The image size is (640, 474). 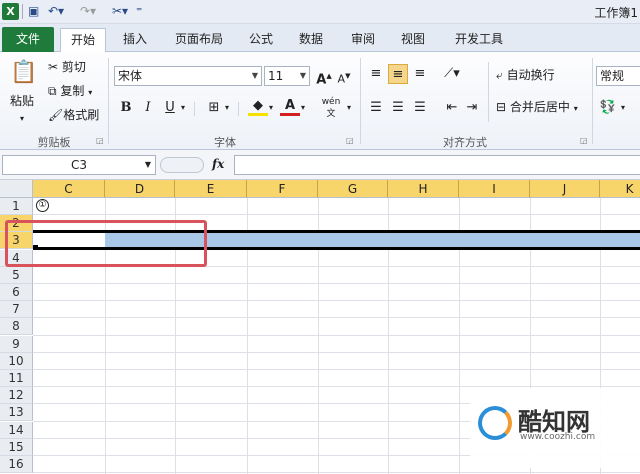 I want to click on column-header-d: D, so click(x=140, y=189).